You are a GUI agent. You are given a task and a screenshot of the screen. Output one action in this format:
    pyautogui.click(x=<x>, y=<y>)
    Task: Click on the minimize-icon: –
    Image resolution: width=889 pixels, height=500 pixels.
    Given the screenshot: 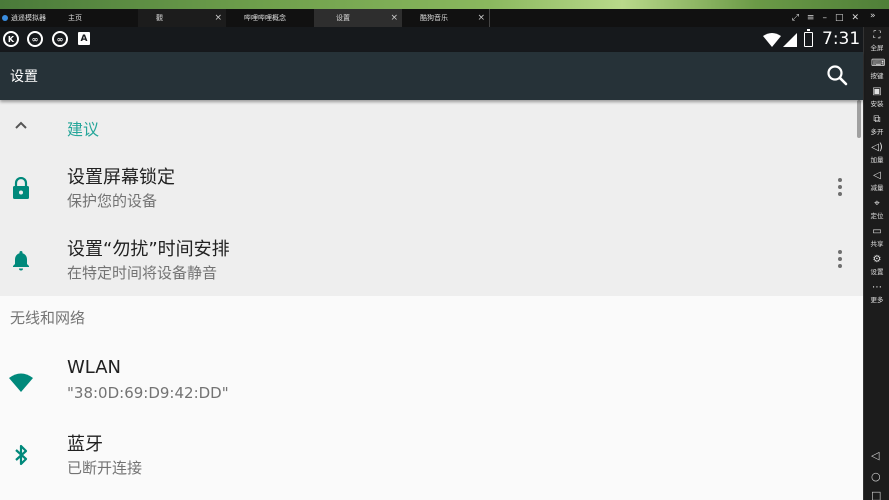 What is the action you would take?
    pyautogui.click(x=824, y=18)
    